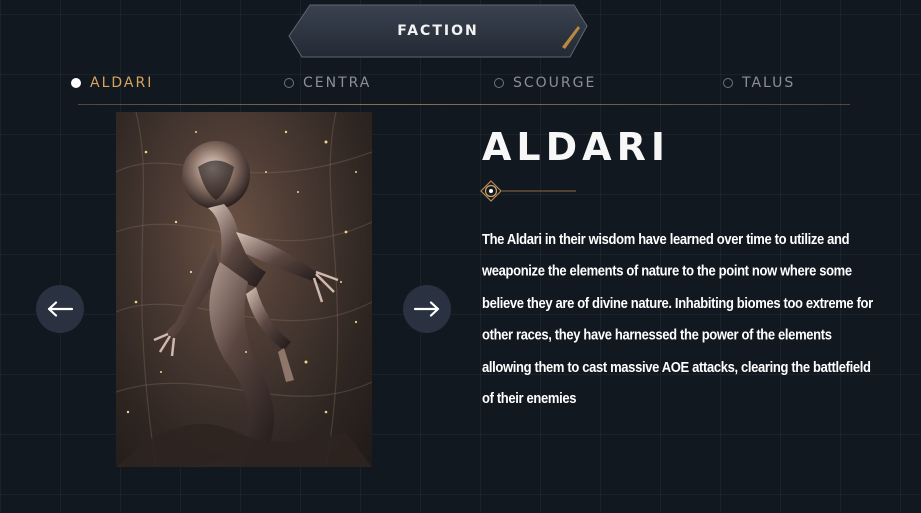 Image resolution: width=921 pixels, height=513 pixels. I want to click on page-title: FACTION, so click(438, 31).